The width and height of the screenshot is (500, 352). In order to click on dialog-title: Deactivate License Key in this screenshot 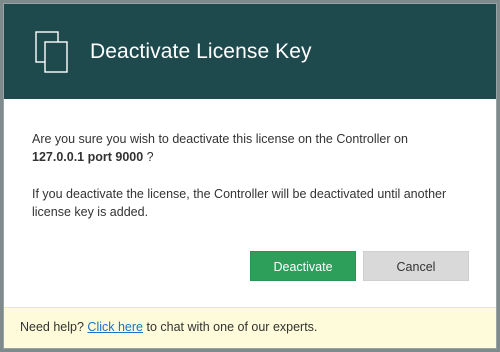, I will do `click(201, 51)`.